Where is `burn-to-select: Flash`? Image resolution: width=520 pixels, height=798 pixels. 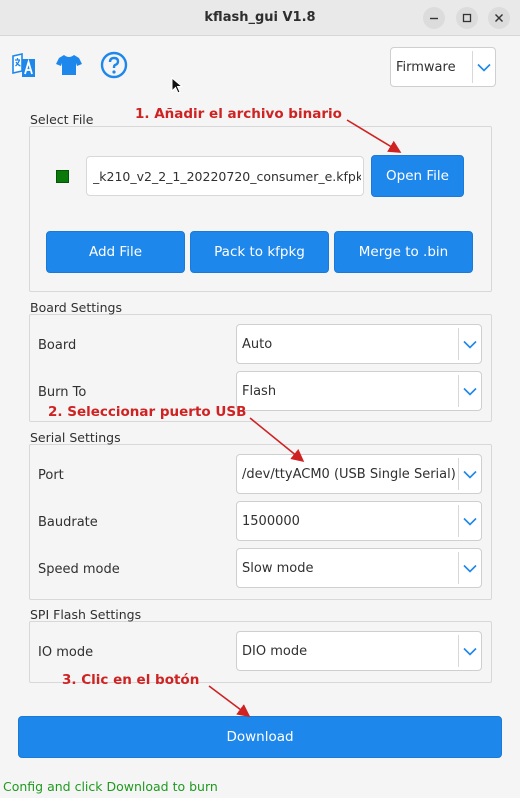
burn-to-select: Flash is located at coordinates (359, 391).